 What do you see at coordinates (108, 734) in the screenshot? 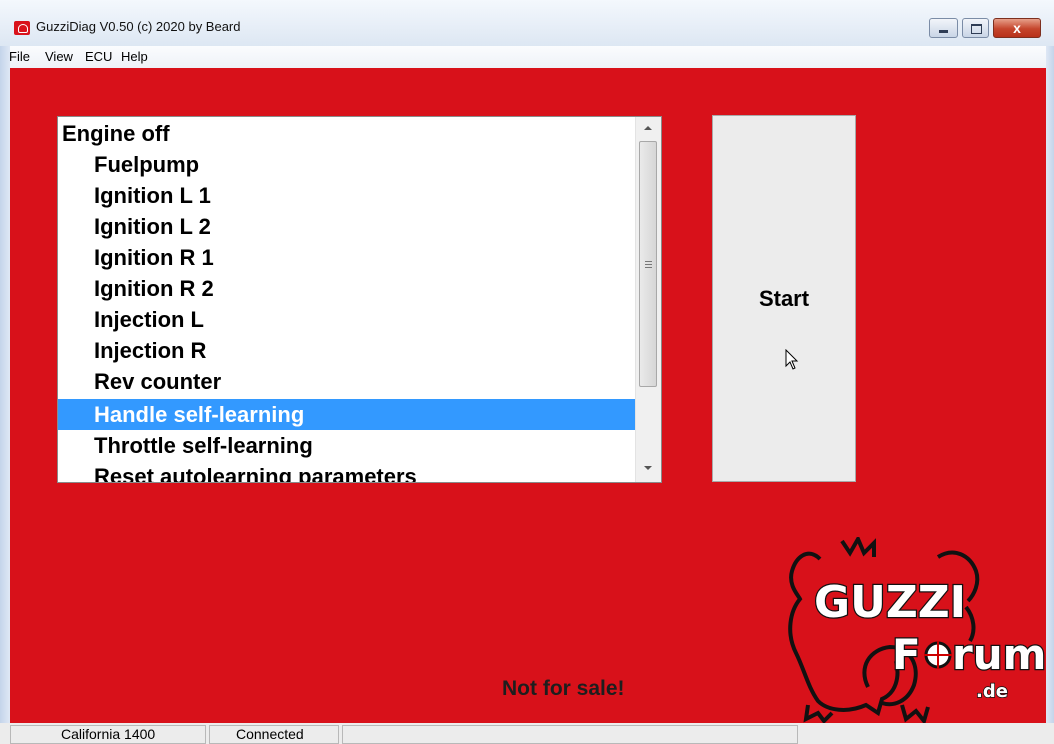
I see `status-model: California 1400` at bounding box center [108, 734].